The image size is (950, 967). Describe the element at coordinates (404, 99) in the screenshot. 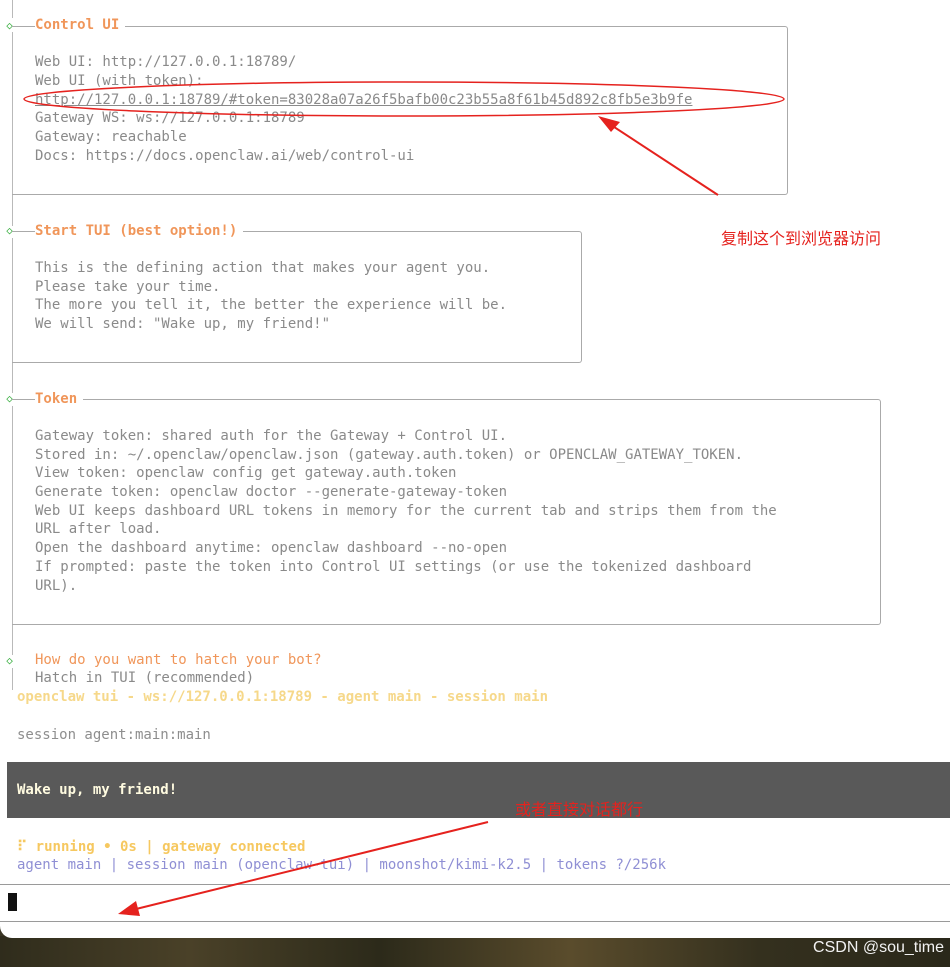

I see `highlight-ellipse` at that location.